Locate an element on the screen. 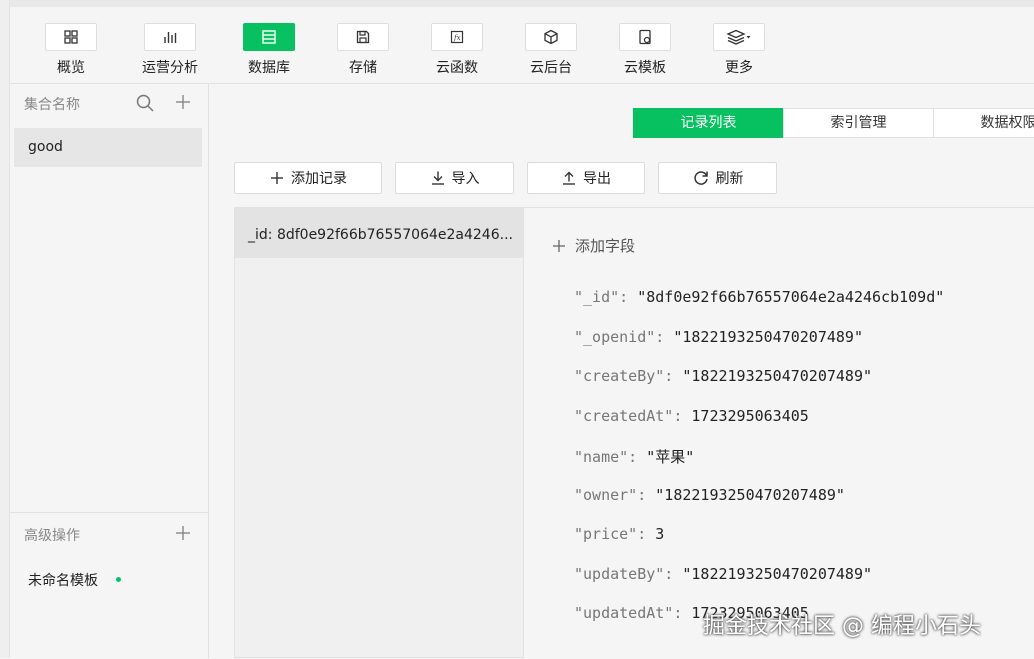 Image resolution: width=1034 pixels, height=659 pixels. tool-cloud-backend: 云后台 is located at coordinates (551, 53).